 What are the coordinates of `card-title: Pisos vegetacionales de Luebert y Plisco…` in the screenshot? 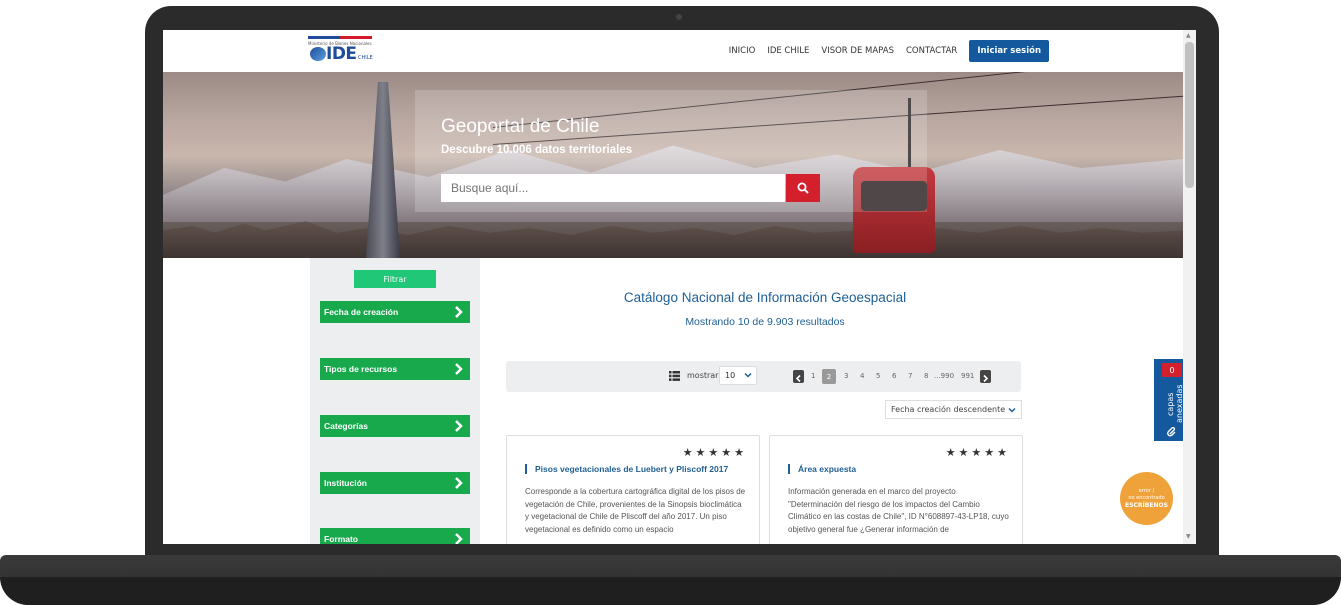 It's located at (626, 469).